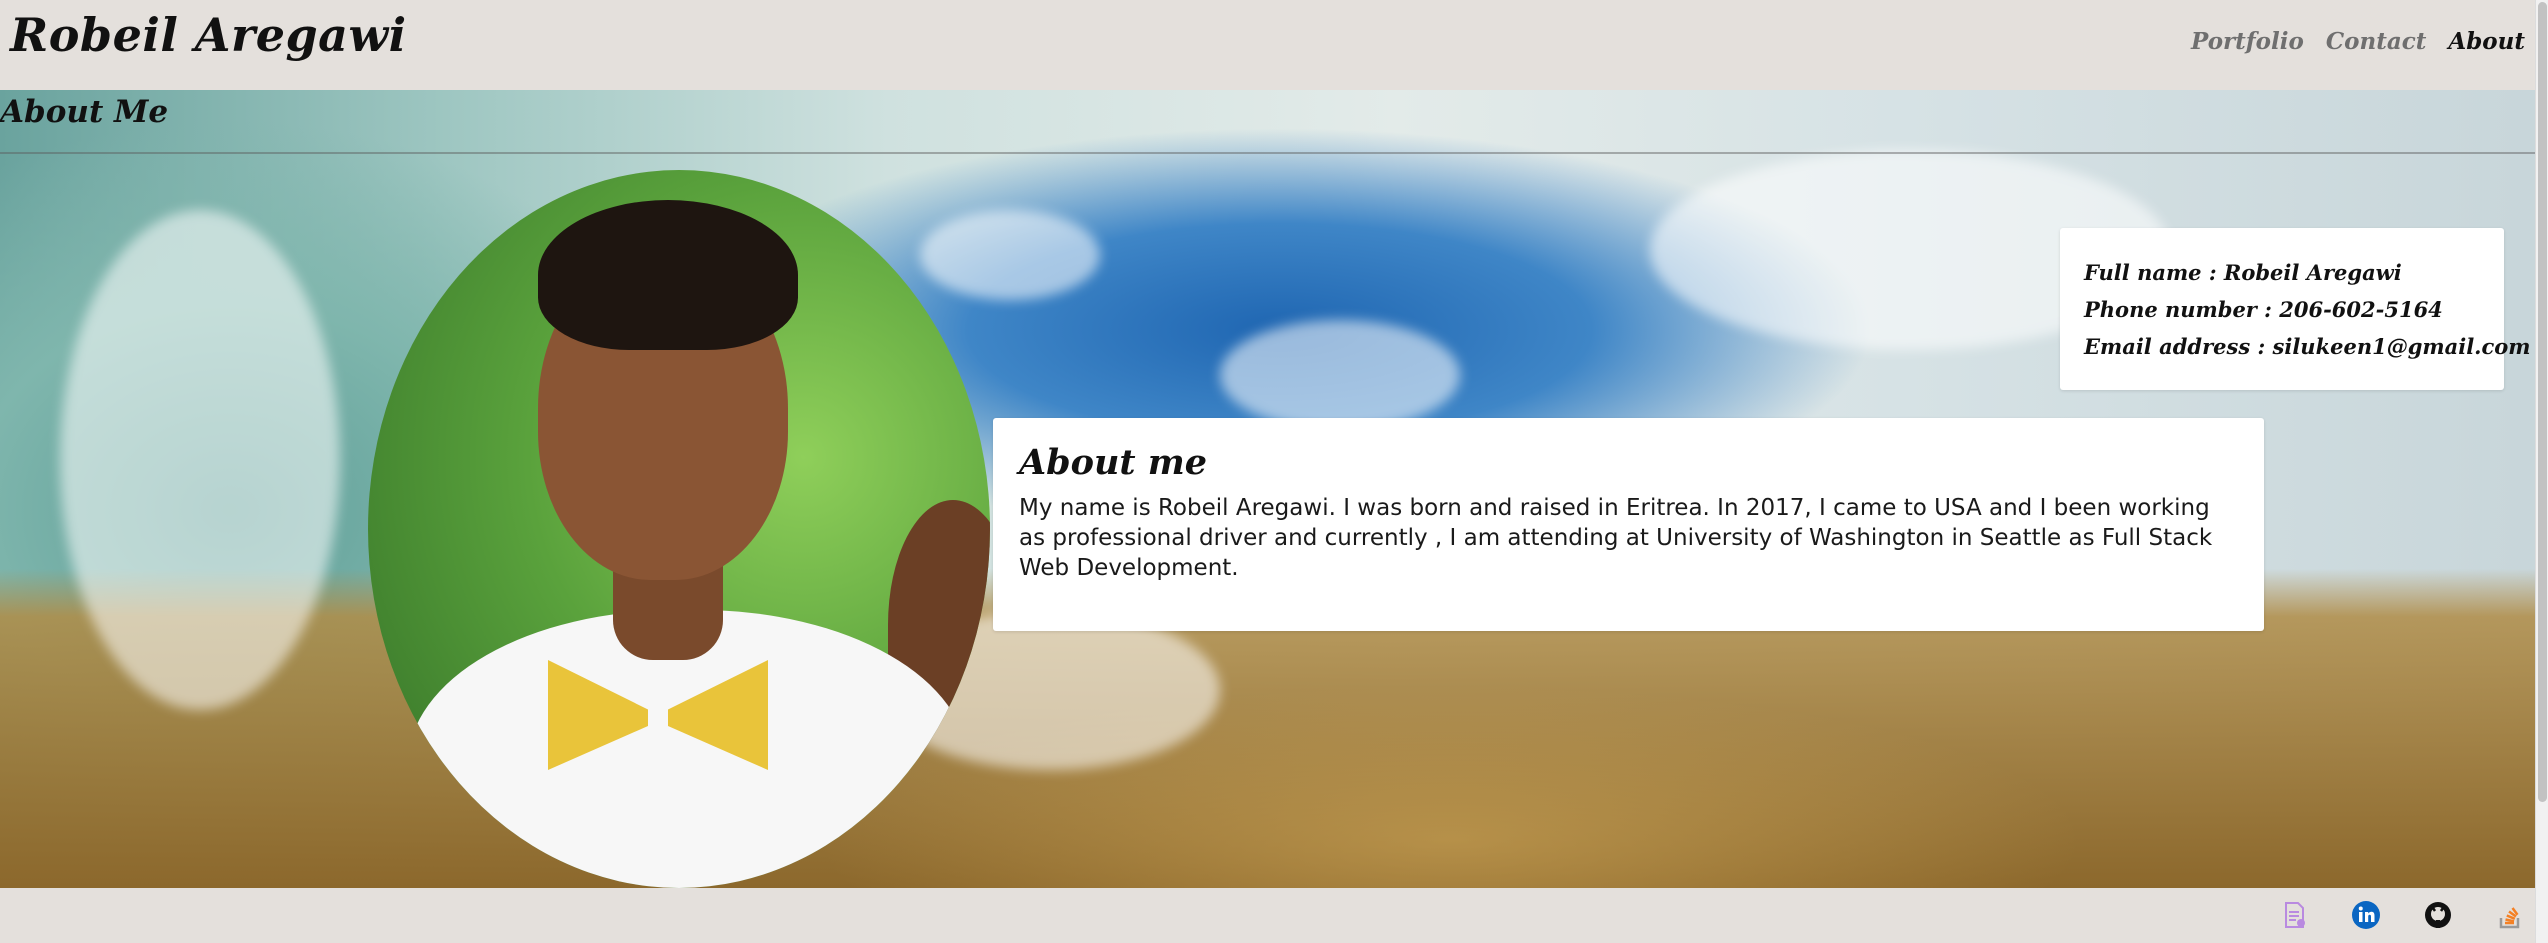 The image size is (2548, 943). I want to click on brand-title: Robeil Aregawi, so click(208, 35).